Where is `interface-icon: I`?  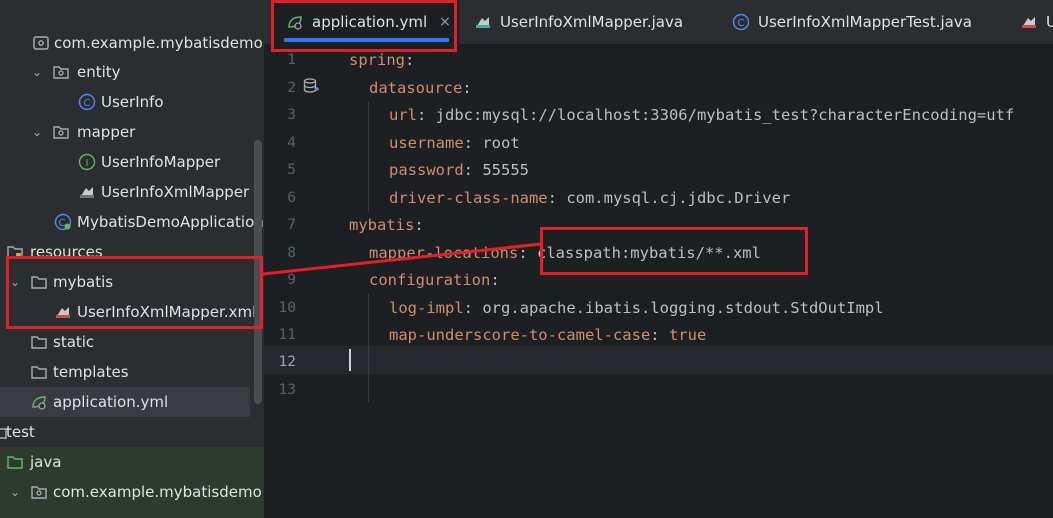
interface-icon: I is located at coordinates (87, 162).